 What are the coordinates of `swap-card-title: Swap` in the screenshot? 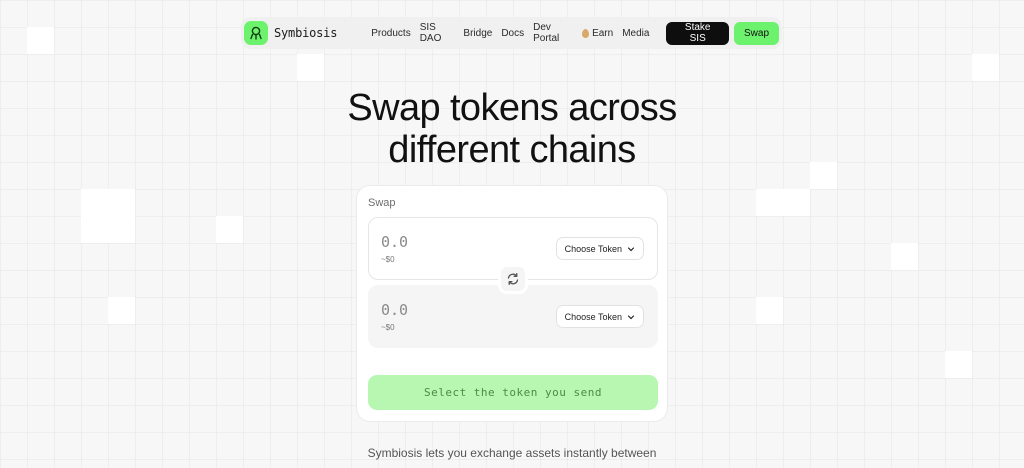 It's located at (382, 203).